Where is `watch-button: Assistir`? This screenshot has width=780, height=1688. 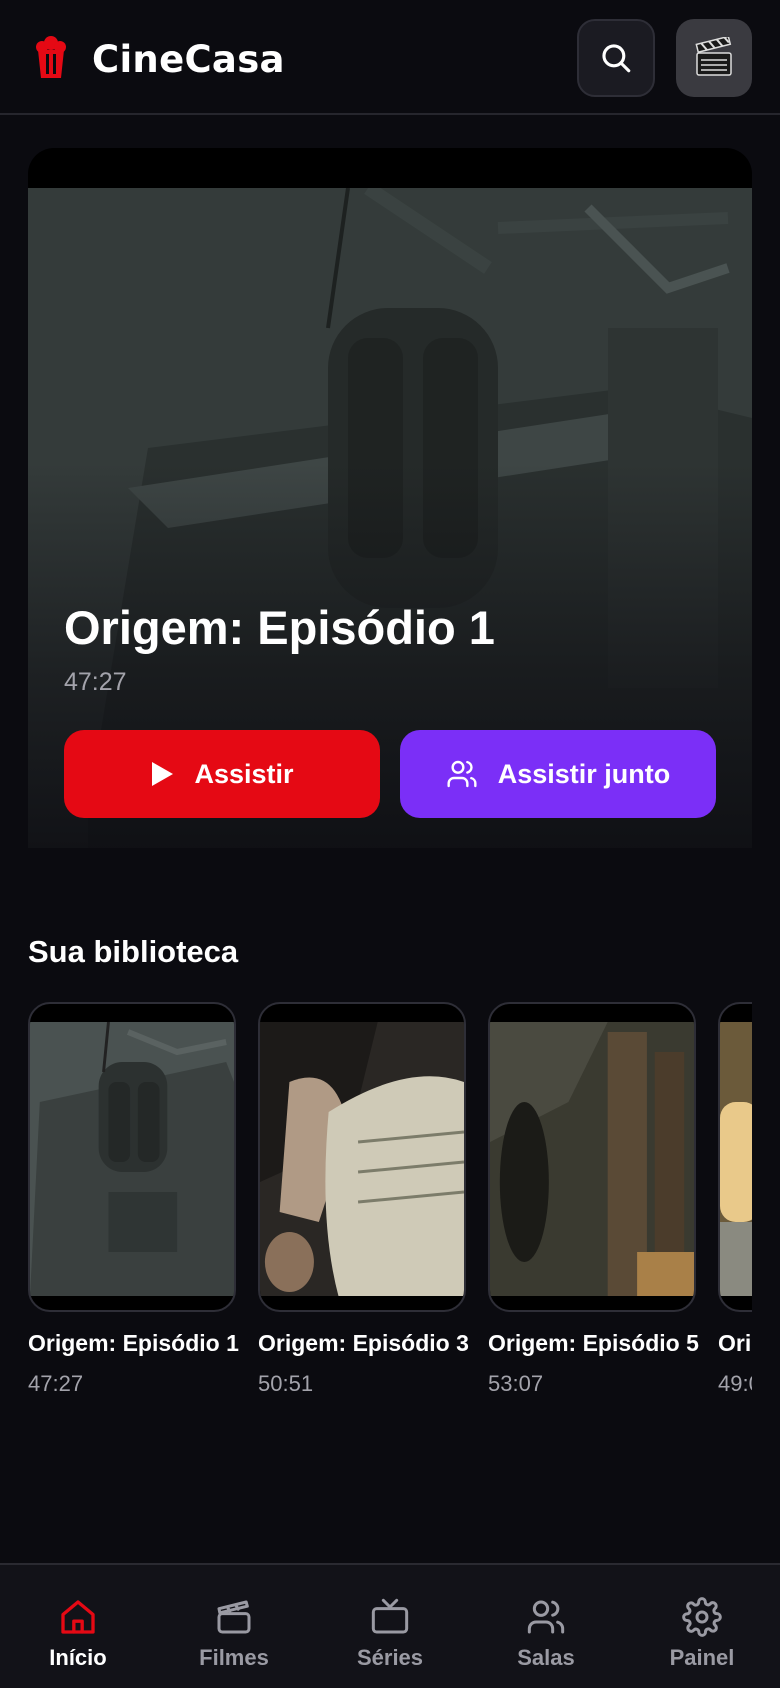
watch-button: Assistir is located at coordinates (222, 774).